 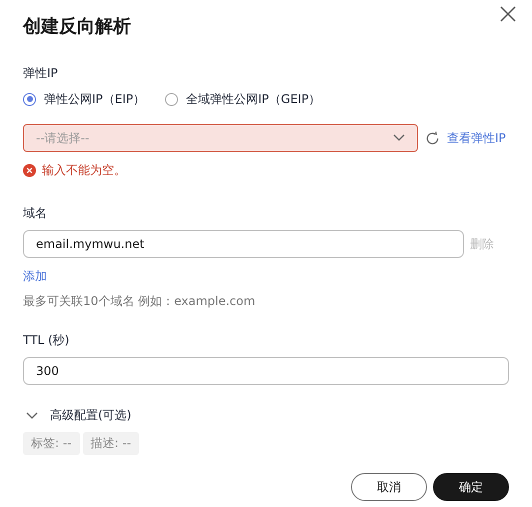 What do you see at coordinates (41, 73) in the screenshot?
I see `field-label: 弹性IP` at bounding box center [41, 73].